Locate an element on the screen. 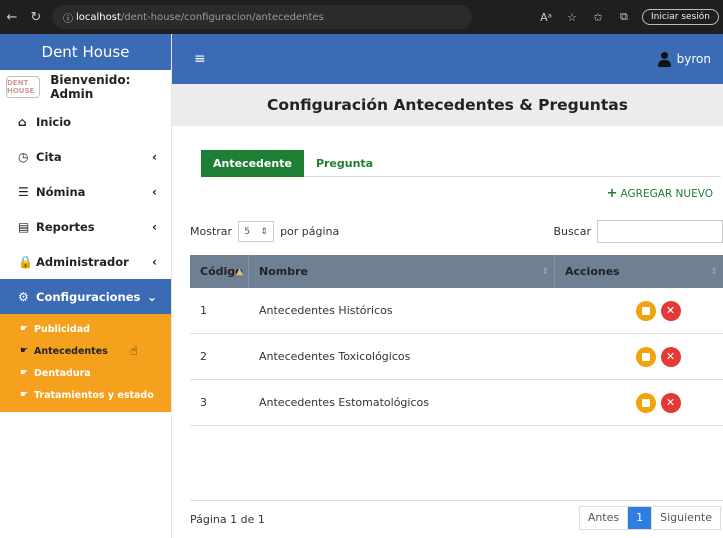  column-codigo: Código ▲ is located at coordinates (219, 271).